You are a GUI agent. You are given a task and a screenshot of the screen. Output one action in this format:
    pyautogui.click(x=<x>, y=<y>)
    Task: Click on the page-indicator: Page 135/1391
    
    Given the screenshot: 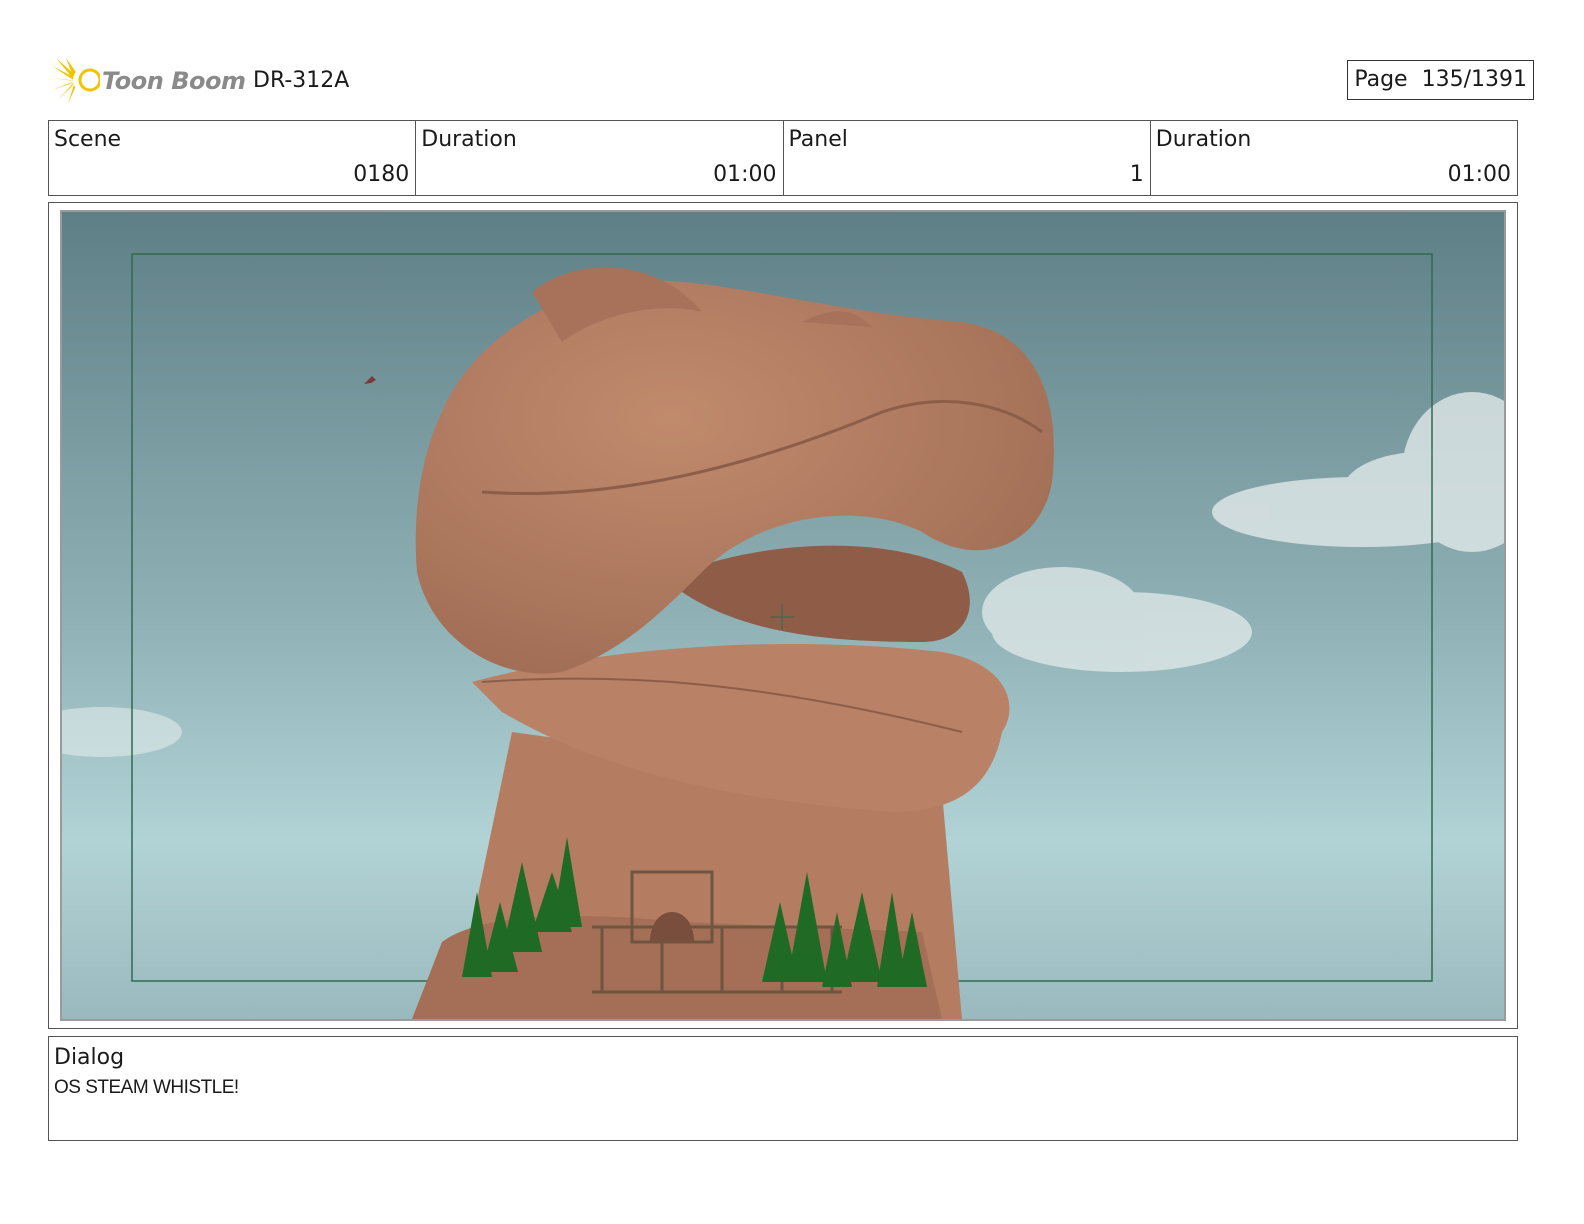 What is the action you would take?
    pyautogui.click(x=1440, y=80)
    